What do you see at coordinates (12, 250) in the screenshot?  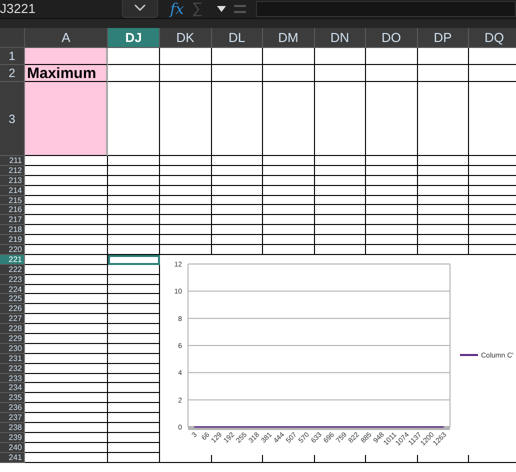 I see `row-header: 220` at bounding box center [12, 250].